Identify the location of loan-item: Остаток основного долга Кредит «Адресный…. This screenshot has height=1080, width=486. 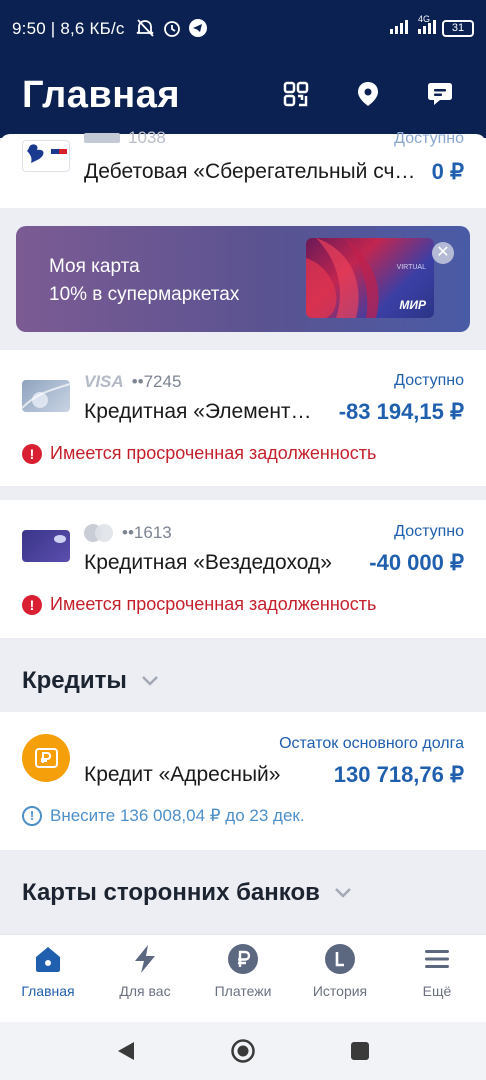
(243, 781).